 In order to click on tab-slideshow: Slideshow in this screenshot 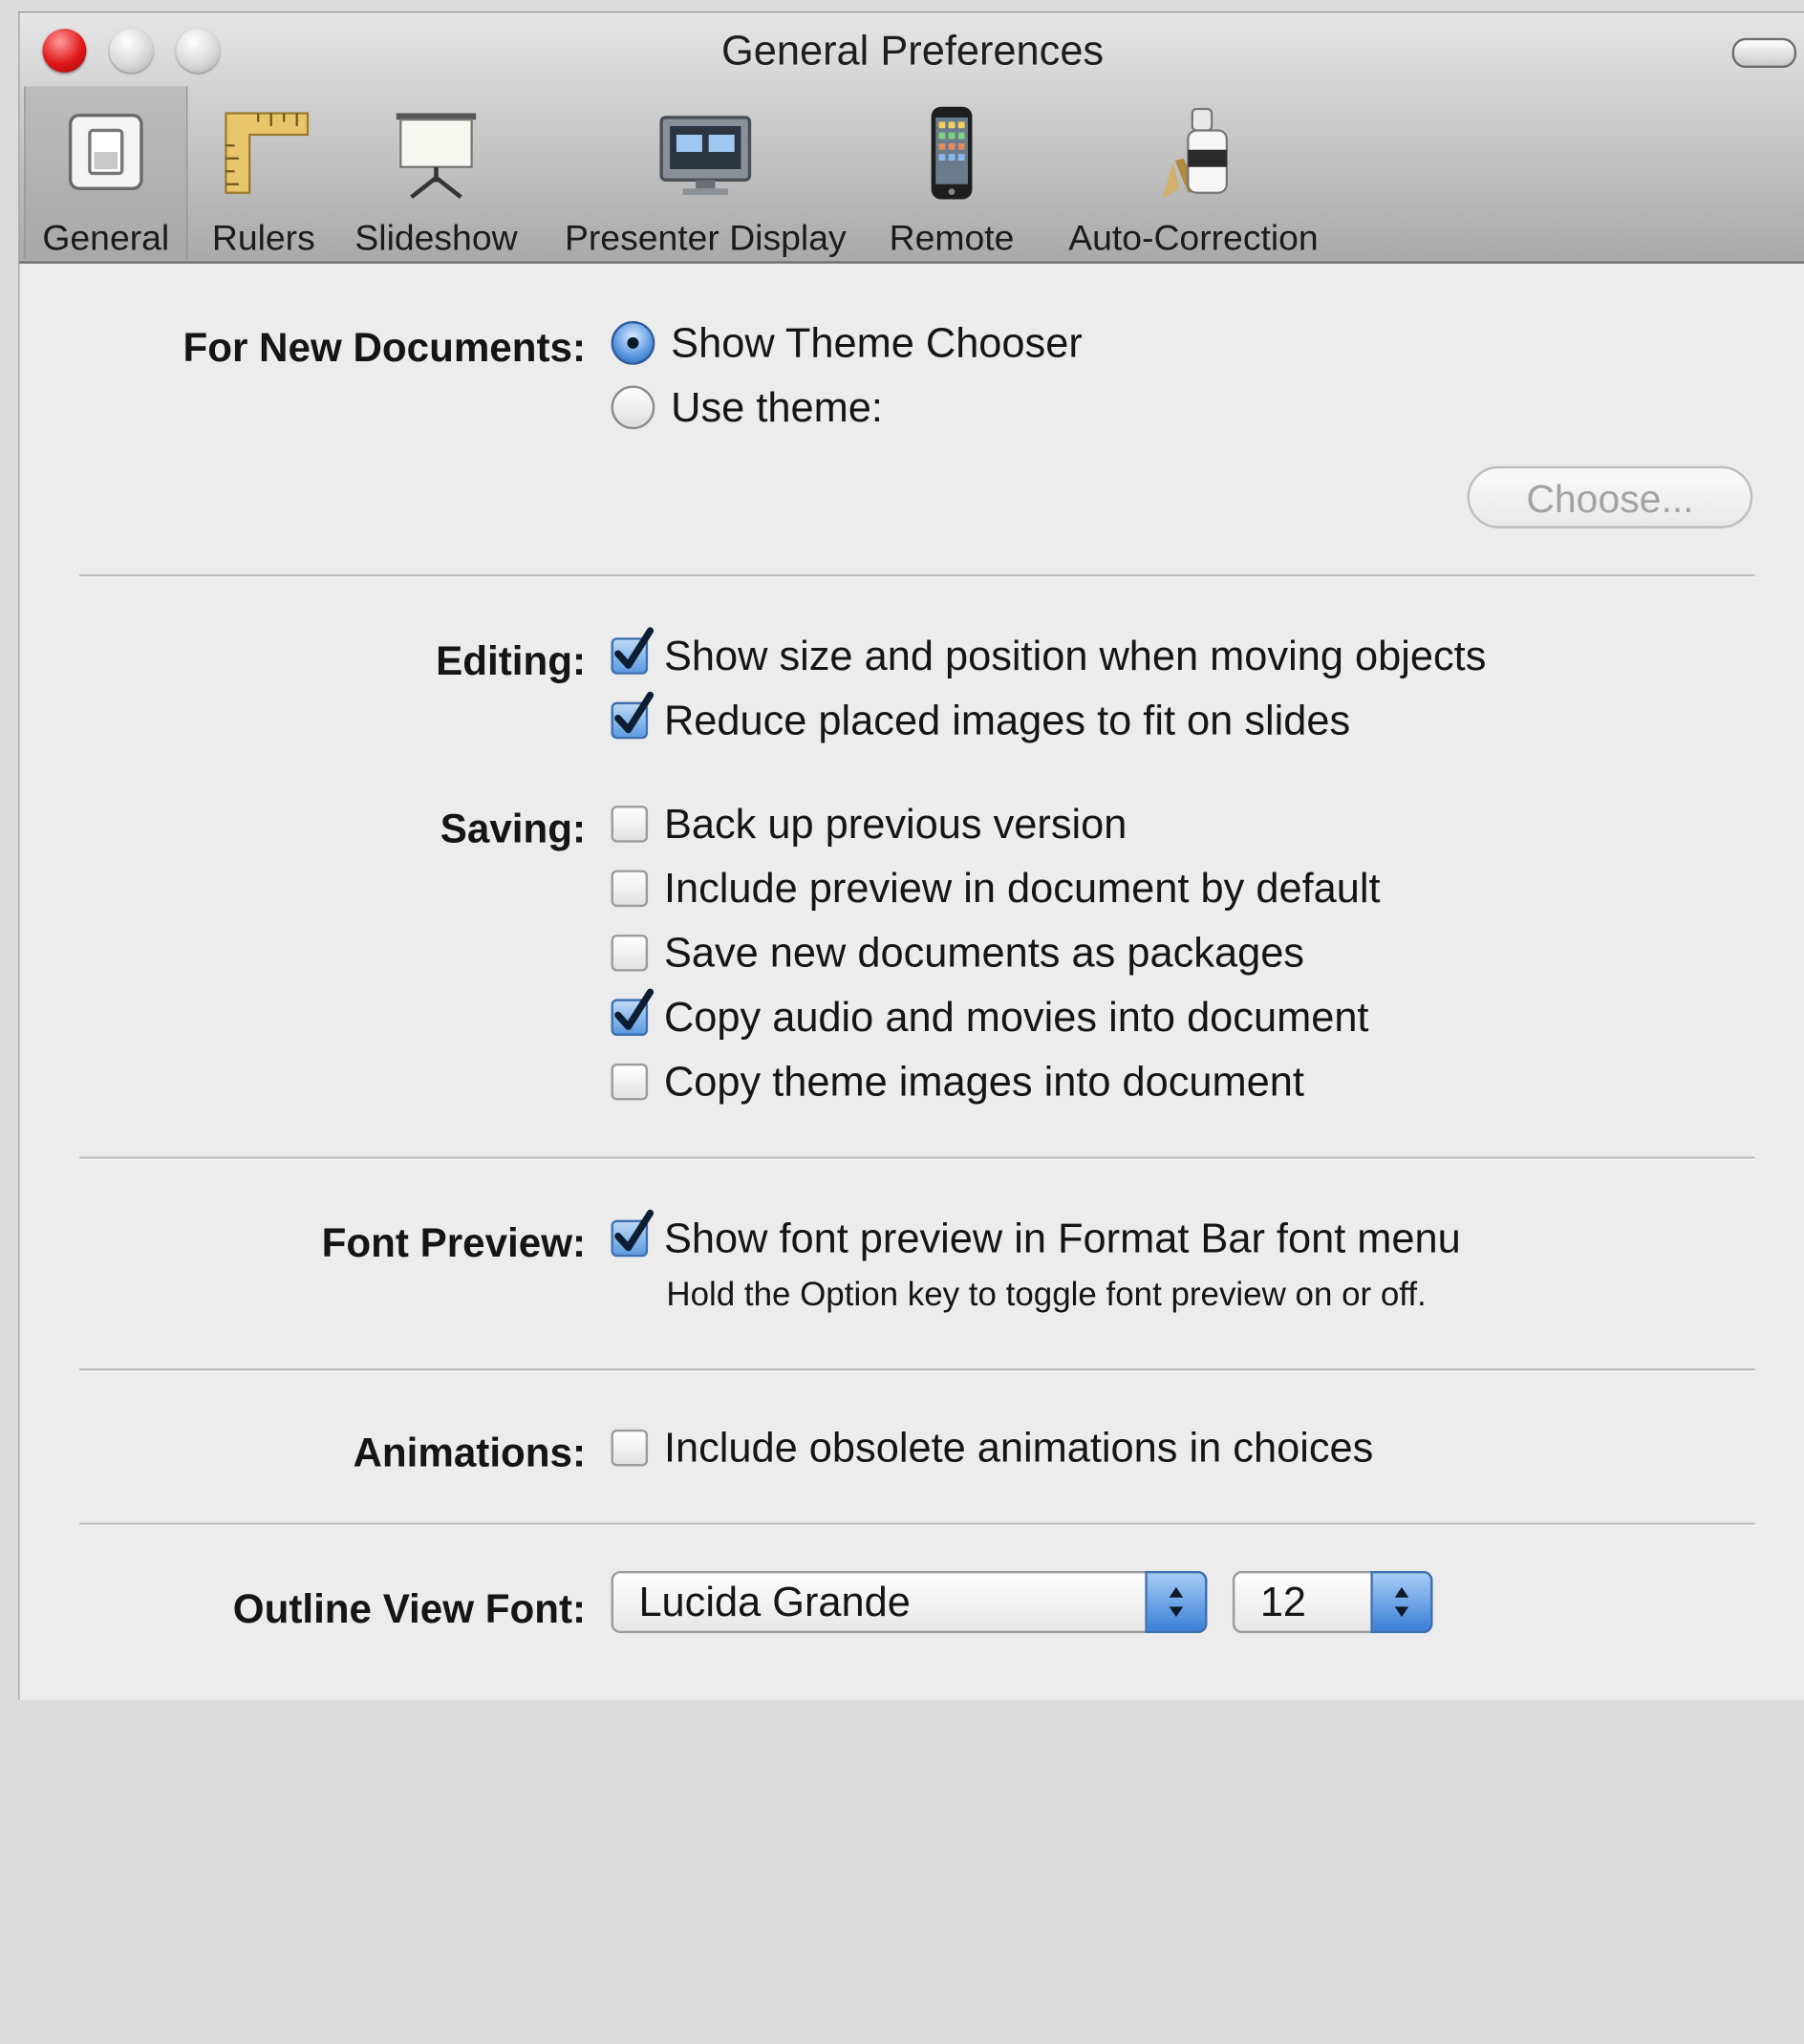, I will do `click(437, 172)`.